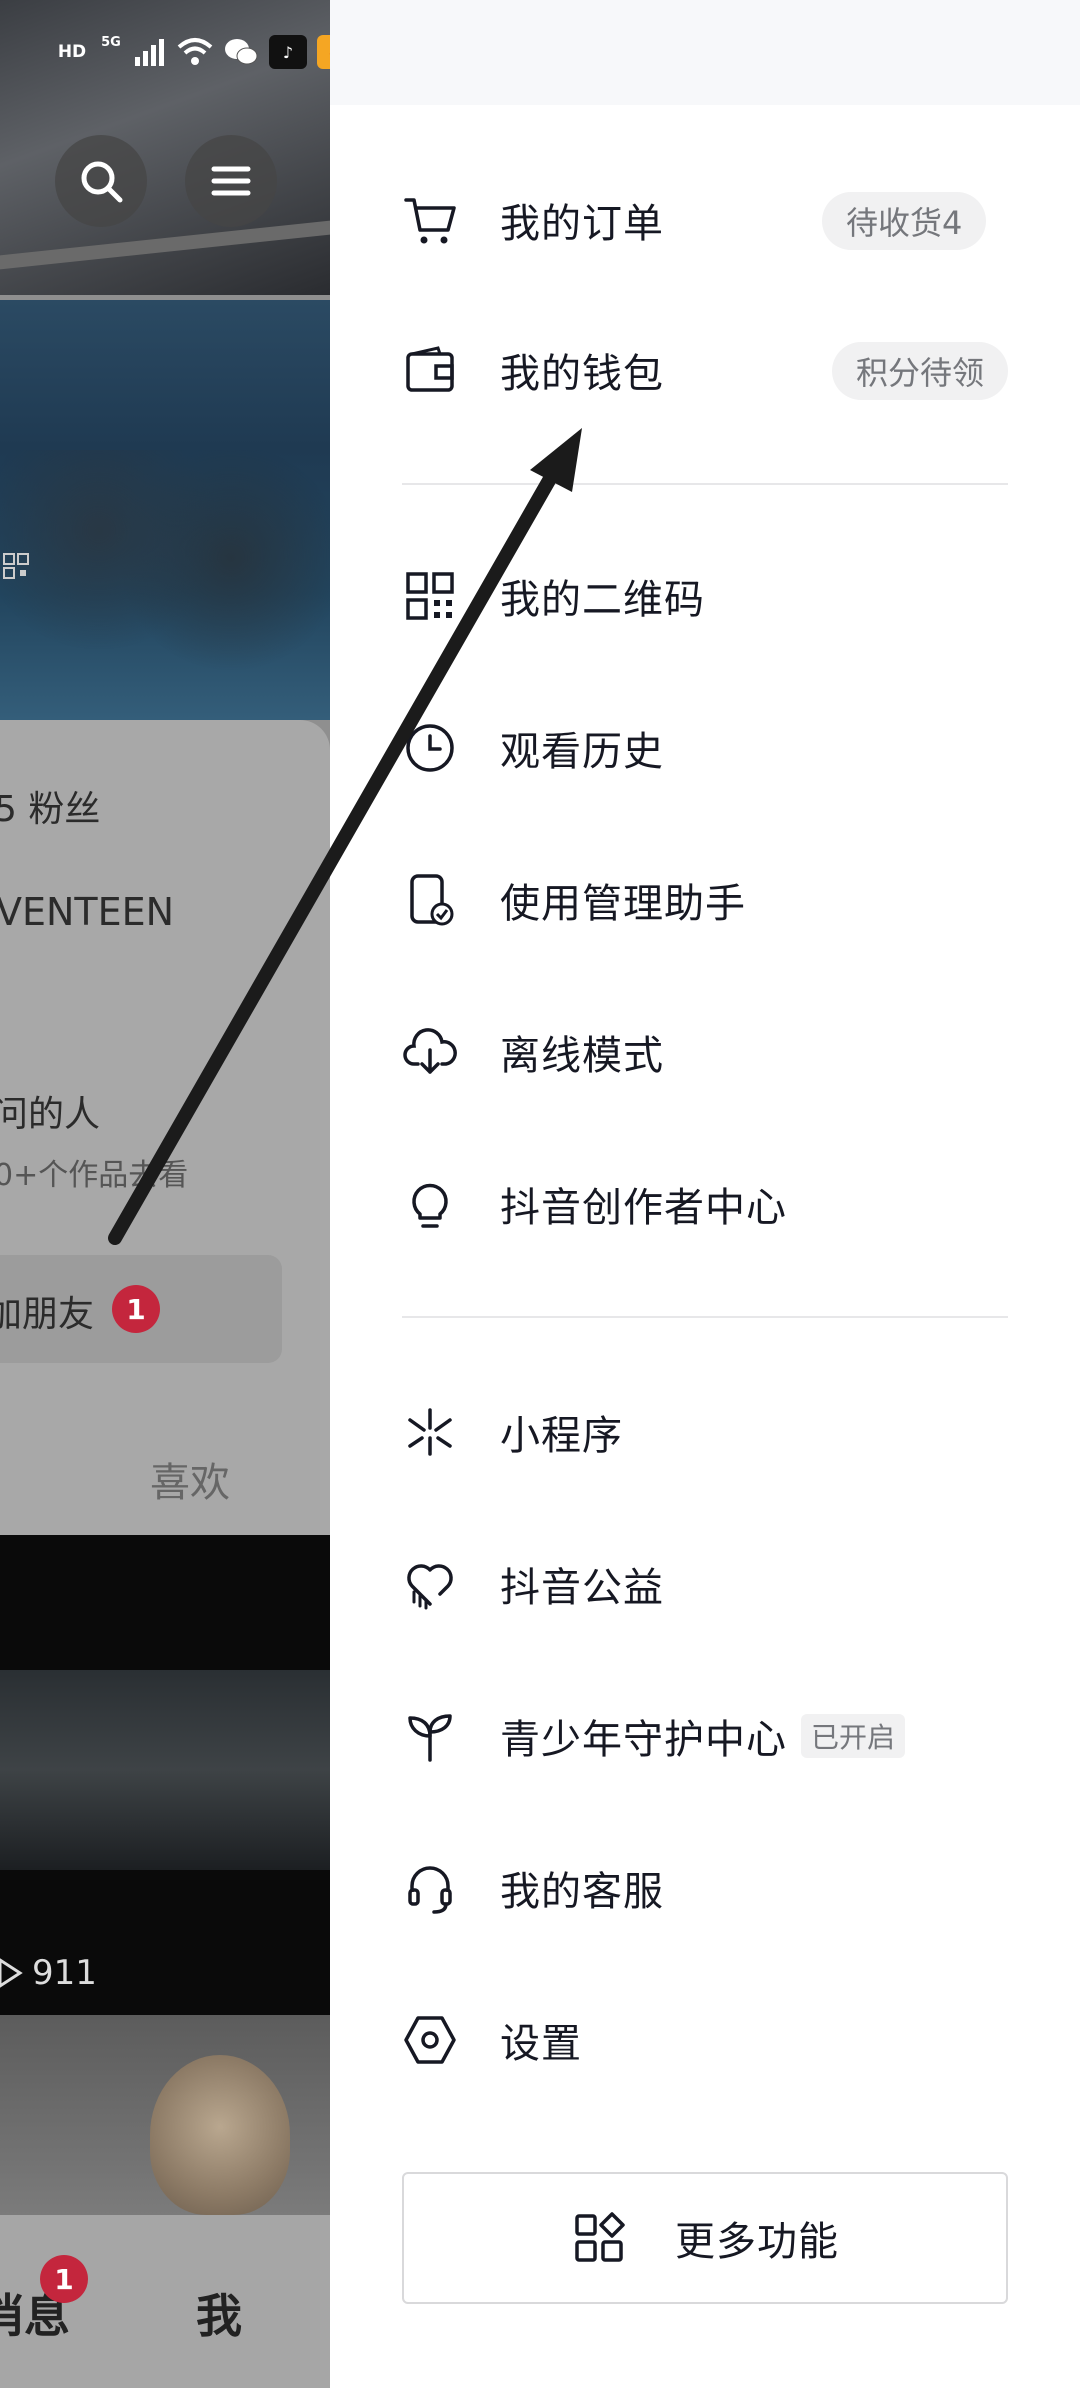  What do you see at coordinates (165, 2115) in the screenshot?
I see `video-thumbnail-cat` at bounding box center [165, 2115].